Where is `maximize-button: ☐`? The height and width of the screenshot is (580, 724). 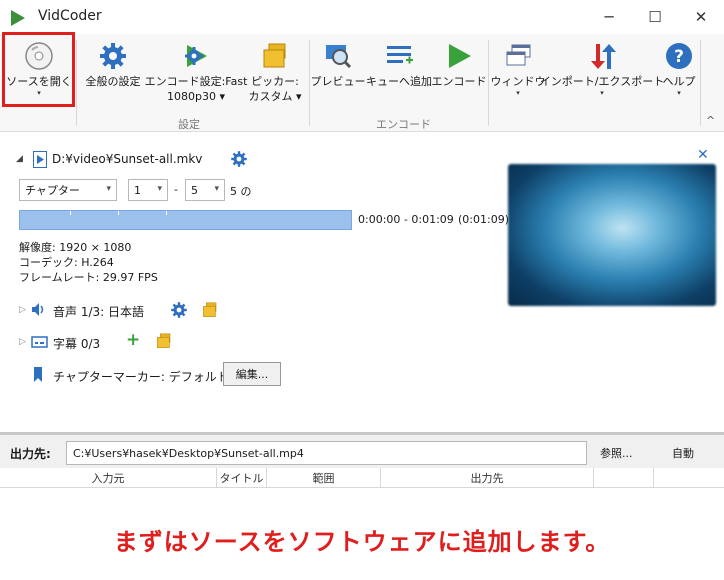
maximize-button: ☐ is located at coordinates (655, 17).